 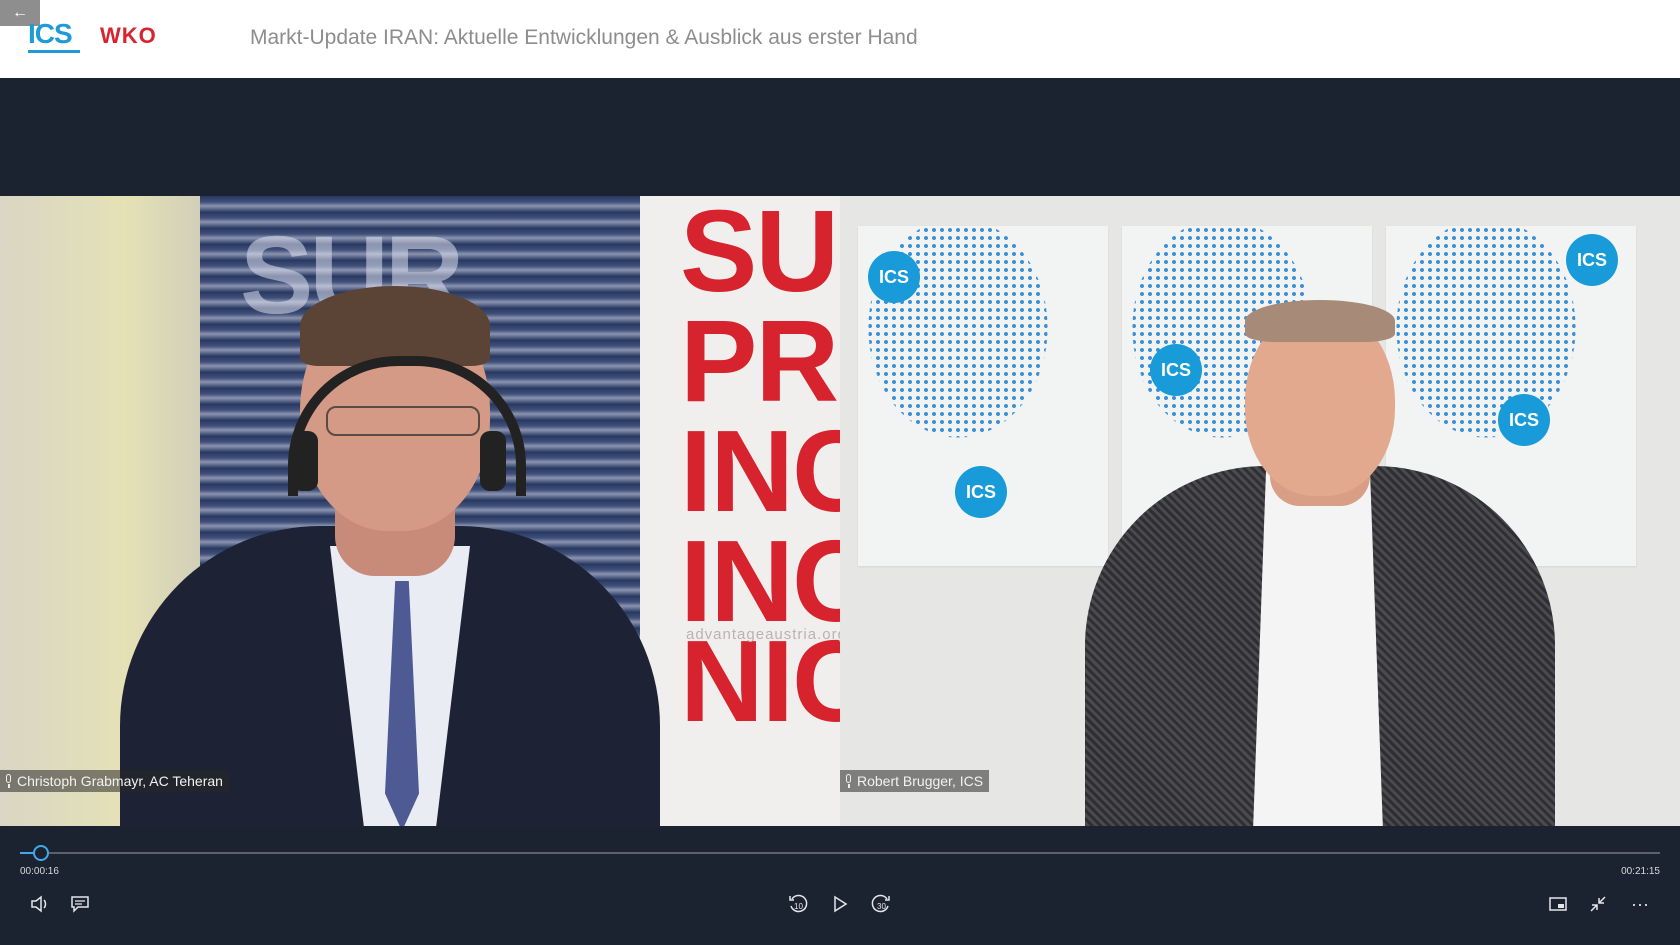 I want to click on arrow-left-icon: ←, so click(x=20, y=12).